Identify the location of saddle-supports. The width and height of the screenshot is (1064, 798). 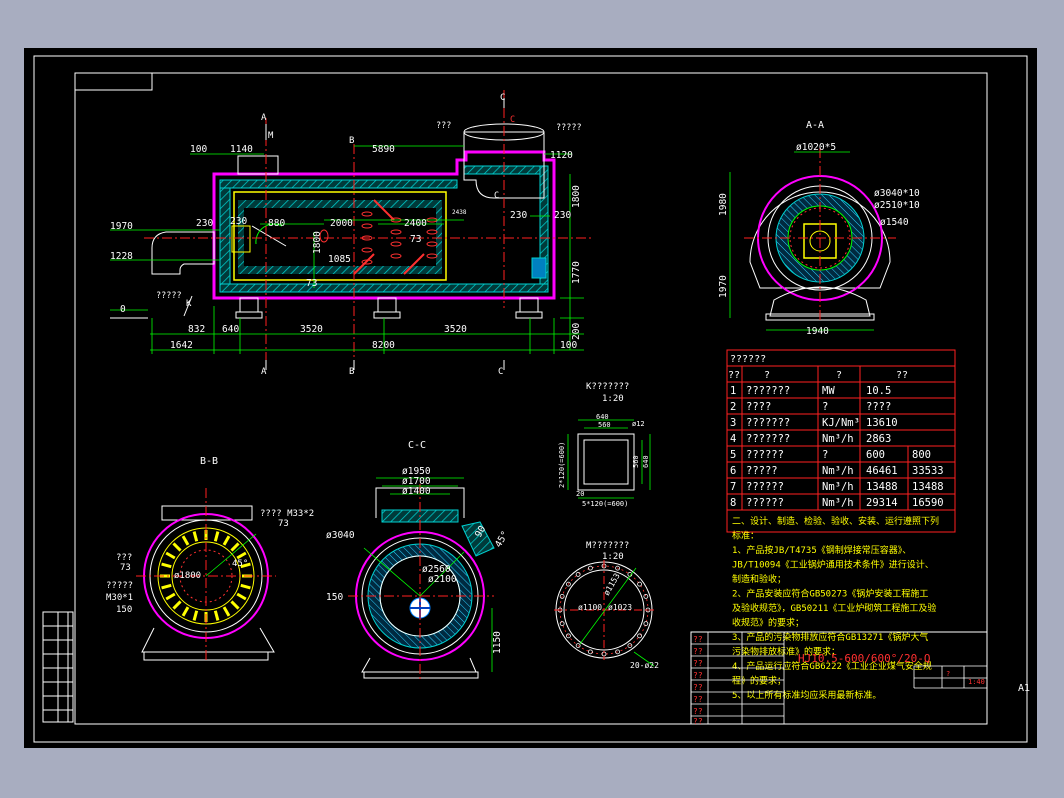
(389, 308).